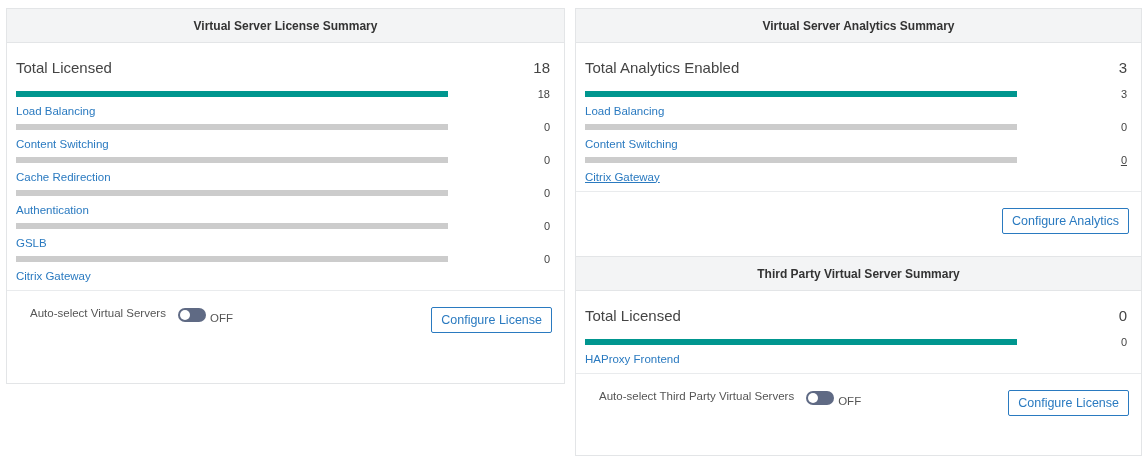 The image size is (1142, 464). Describe the element at coordinates (1122, 315) in the screenshot. I see `total-count: 0` at that location.